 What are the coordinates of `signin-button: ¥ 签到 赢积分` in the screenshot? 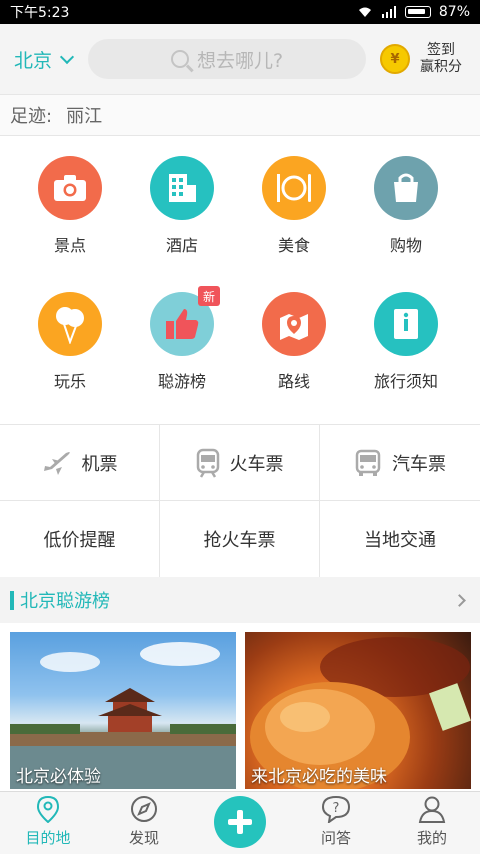 It's located at (421, 59).